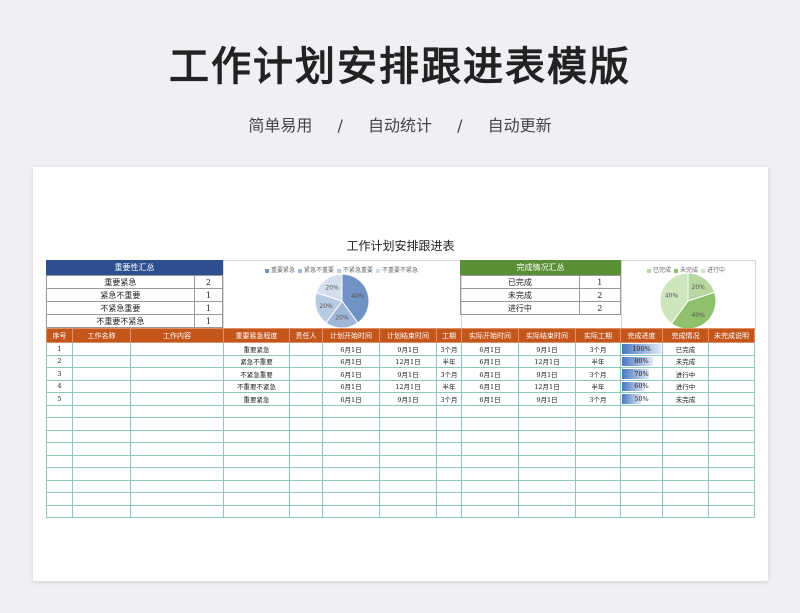  I want to click on table-cell: 4, so click(59, 386).